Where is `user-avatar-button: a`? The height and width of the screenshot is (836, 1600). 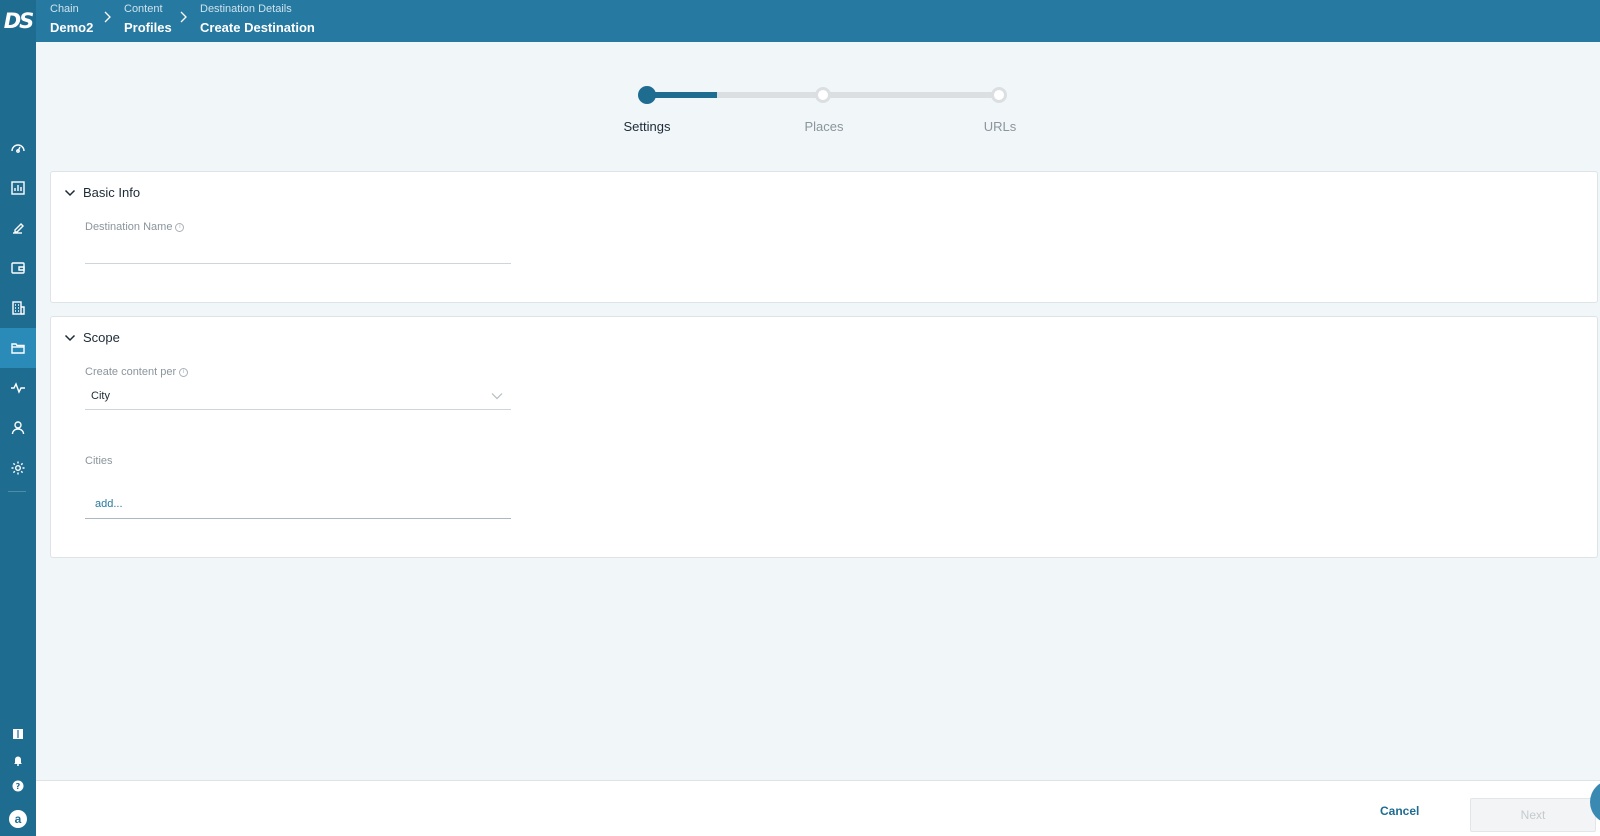 user-avatar-button: a is located at coordinates (18, 819).